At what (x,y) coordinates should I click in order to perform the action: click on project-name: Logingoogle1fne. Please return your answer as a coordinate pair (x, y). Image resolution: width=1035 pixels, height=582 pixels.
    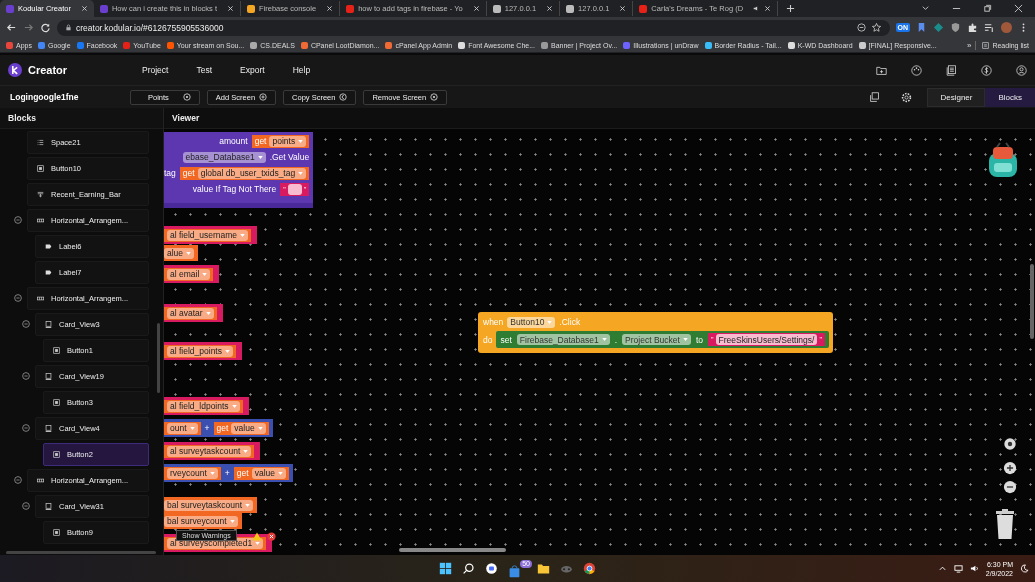
    Looking at the image, I should click on (45, 97).